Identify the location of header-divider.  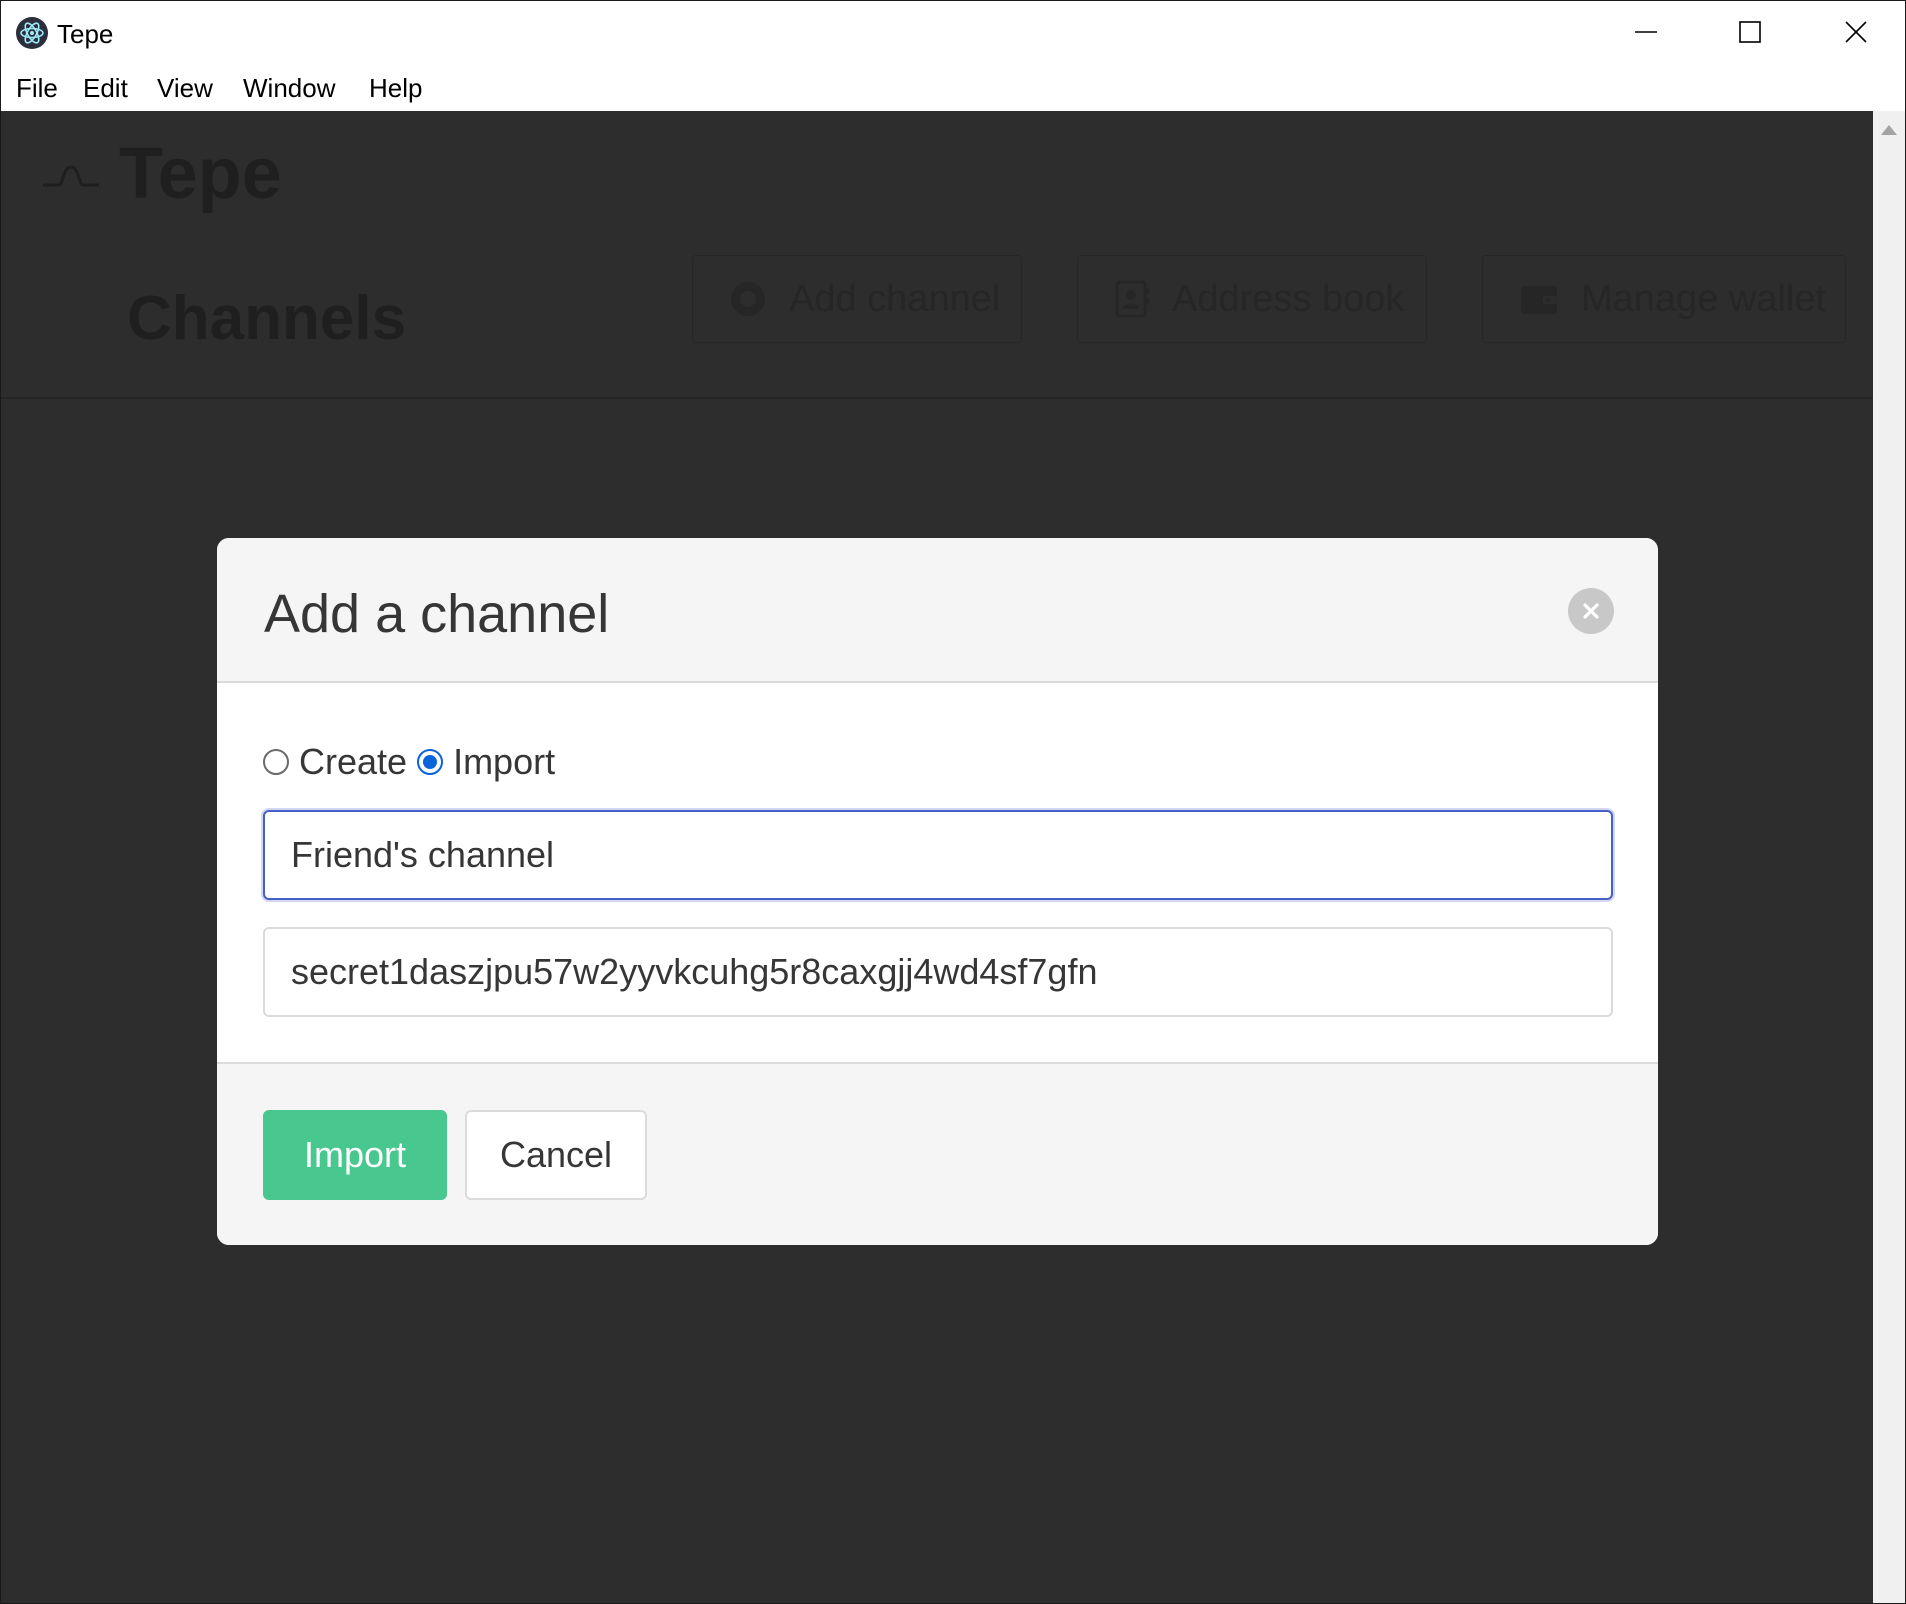
(937, 398).